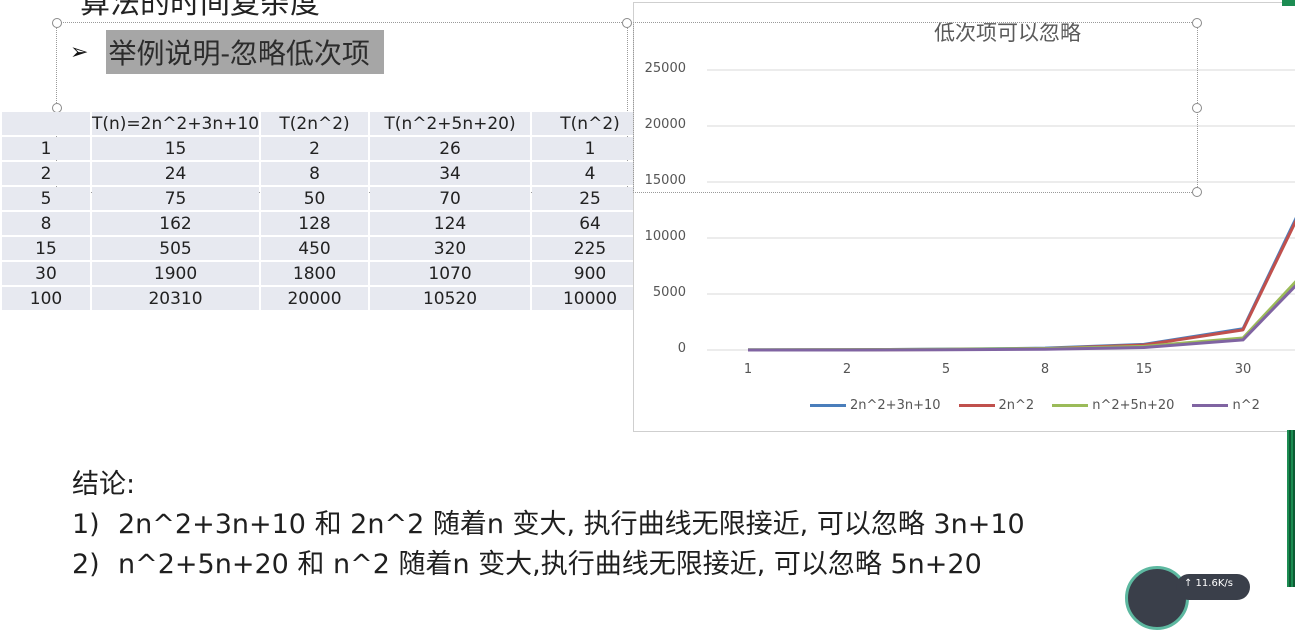 The image size is (1295, 630). What do you see at coordinates (996, 405) in the screenshot?
I see `legend-item: 2n^2` at bounding box center [996, 405].